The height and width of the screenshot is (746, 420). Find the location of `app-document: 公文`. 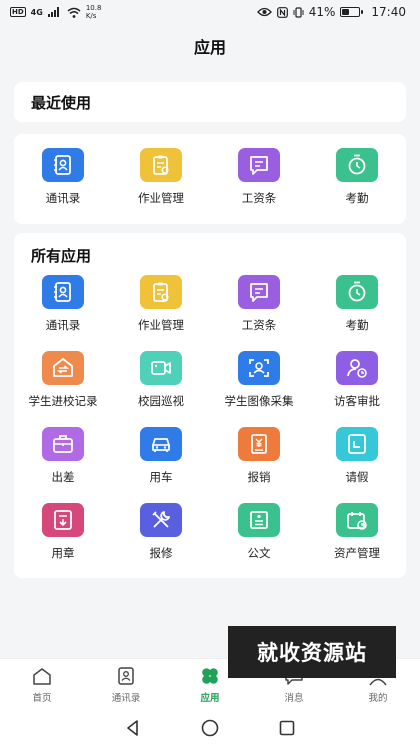

app-document: 公文 is located at coordinates (259, 541).